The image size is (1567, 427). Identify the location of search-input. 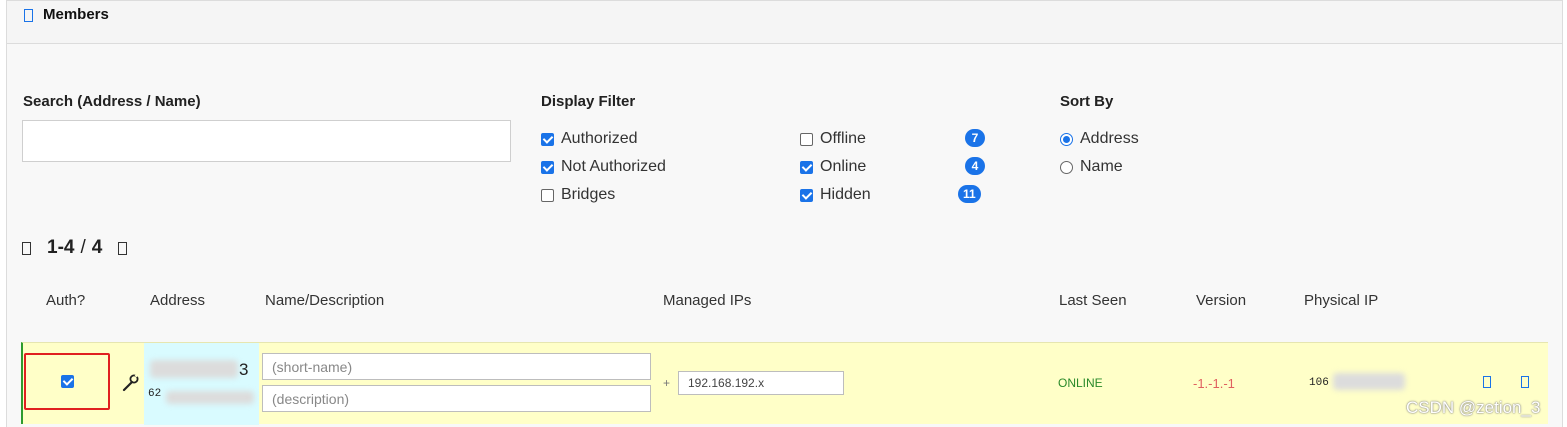
(266, 141).